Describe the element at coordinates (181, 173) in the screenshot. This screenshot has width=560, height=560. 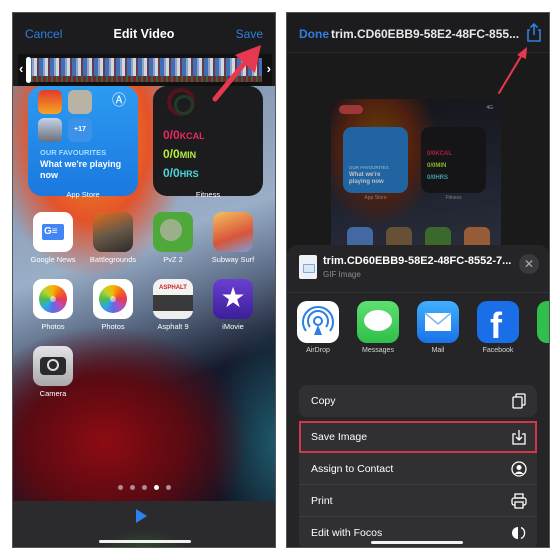
I see `stand-value: 0/0HRS` at that location.